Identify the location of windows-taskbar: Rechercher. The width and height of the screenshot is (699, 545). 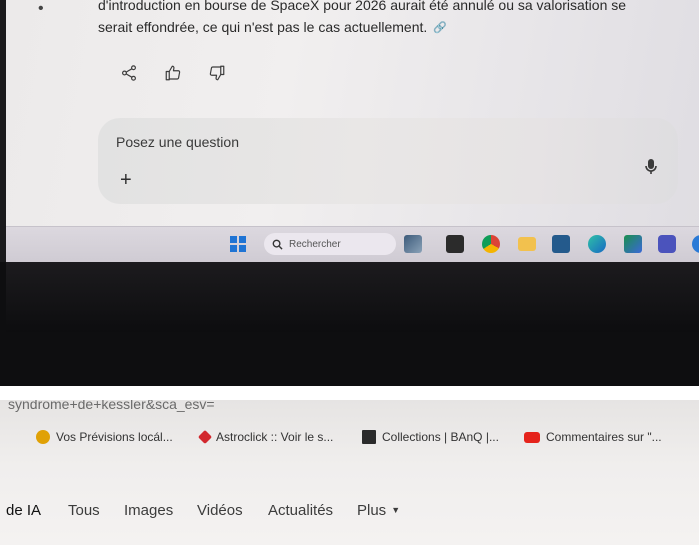
(352, 244).